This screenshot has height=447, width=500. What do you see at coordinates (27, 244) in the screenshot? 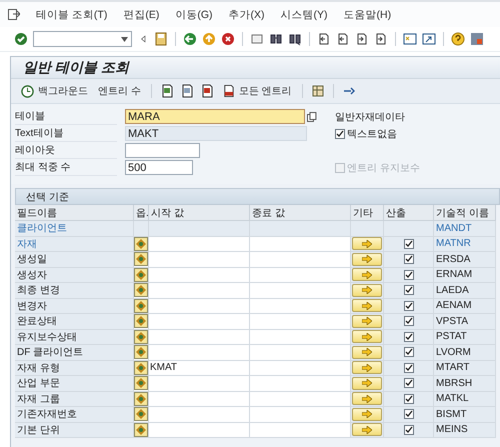
I see `field-name: 자재` at bounding box center [27, 244].